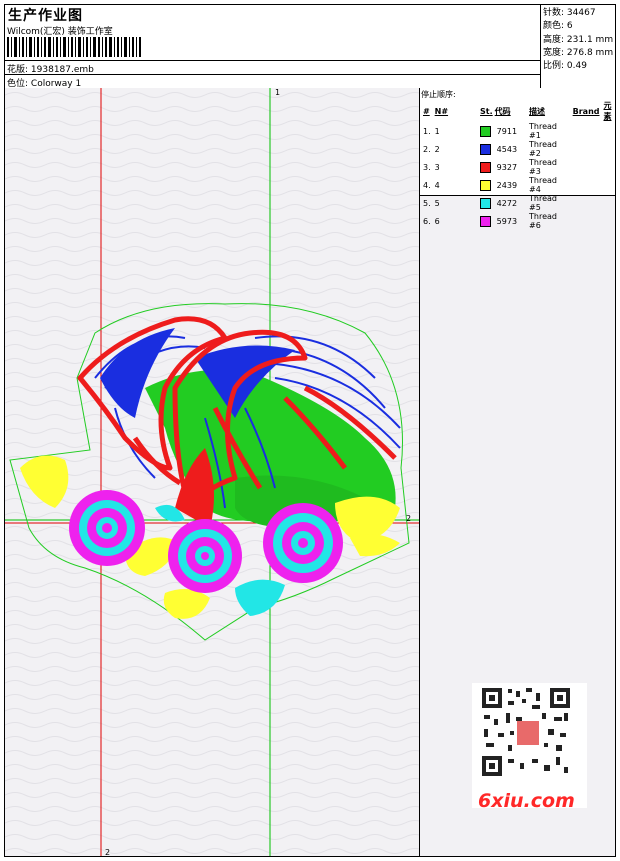  I want to click on qr-code-graphic, so click(526, 732).